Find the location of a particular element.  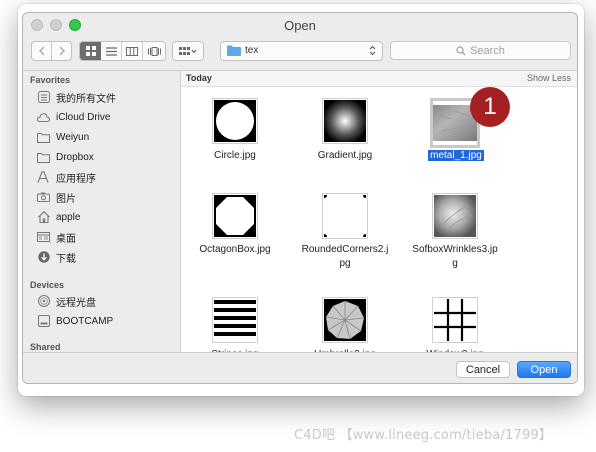

drive-icon is located at coordinates (43, 321).